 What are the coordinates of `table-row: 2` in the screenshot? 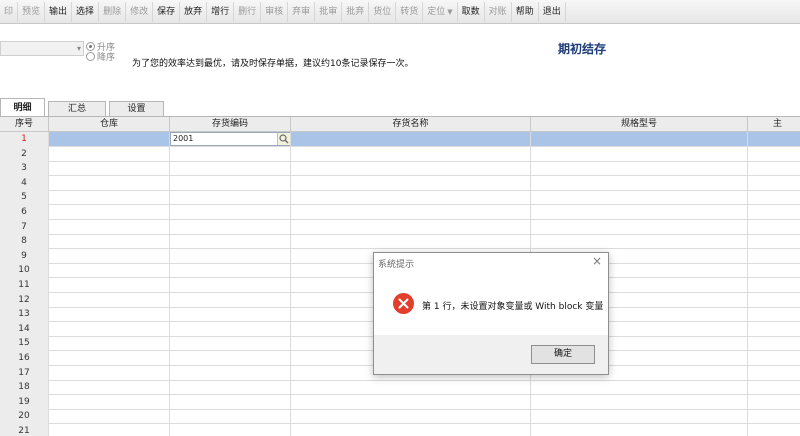 It's located at (400, 154).